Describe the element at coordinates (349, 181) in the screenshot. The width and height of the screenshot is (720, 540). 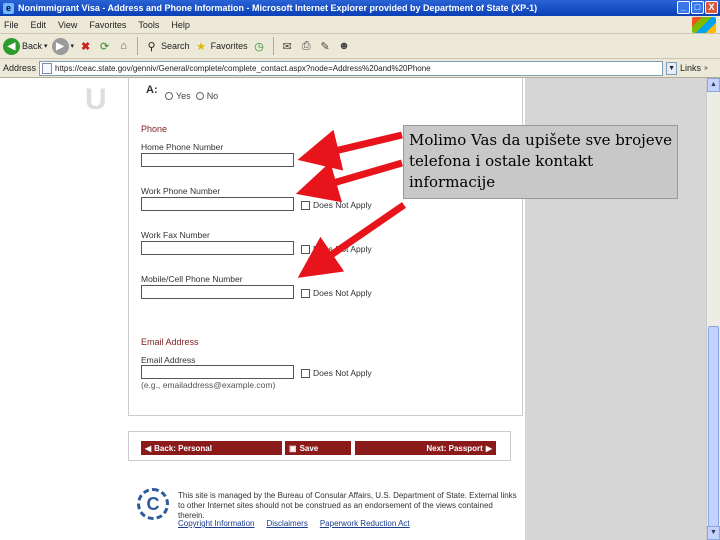
I see `arrow-work-phone` at that location.